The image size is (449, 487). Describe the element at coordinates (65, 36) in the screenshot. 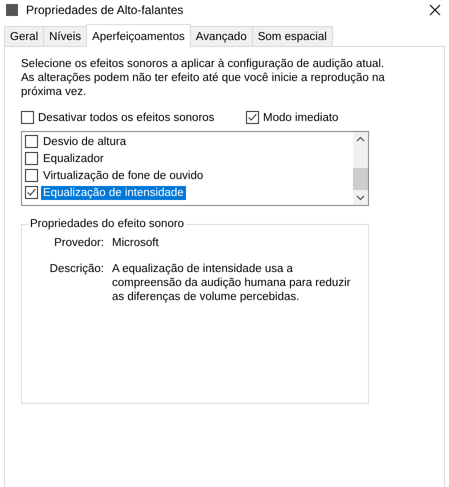

I see `tab: Níveis` at that location.